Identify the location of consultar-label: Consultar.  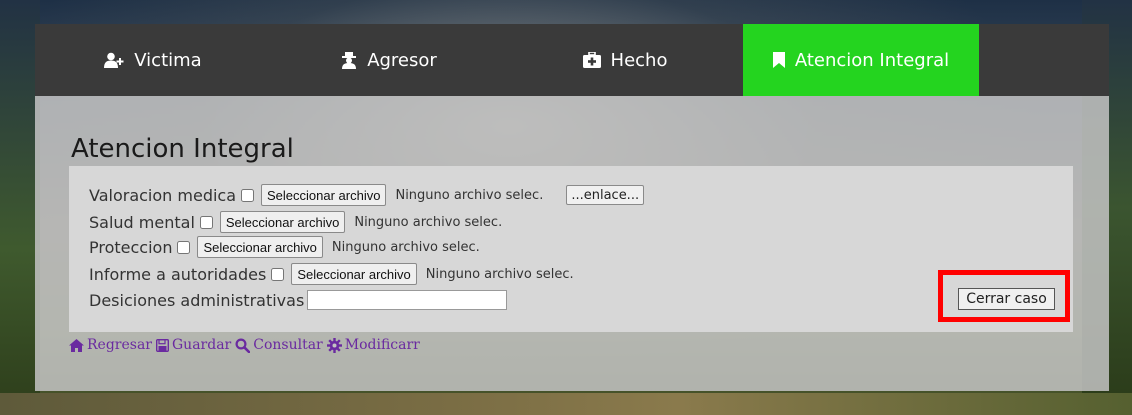
(288, 345).